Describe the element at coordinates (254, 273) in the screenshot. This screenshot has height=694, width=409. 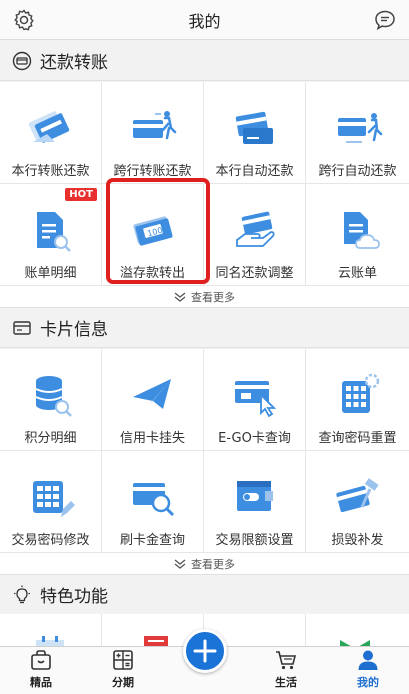
I see `grid-item-label: 同名还款调整` at that location.